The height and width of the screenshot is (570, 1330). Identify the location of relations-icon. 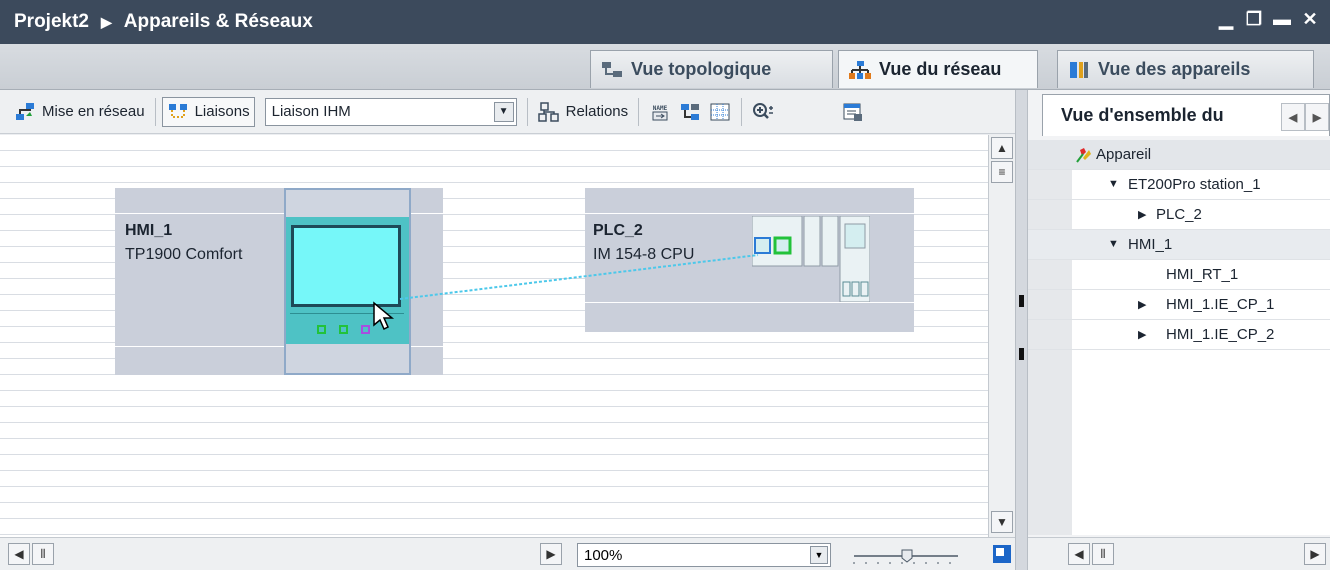
(548, 111).